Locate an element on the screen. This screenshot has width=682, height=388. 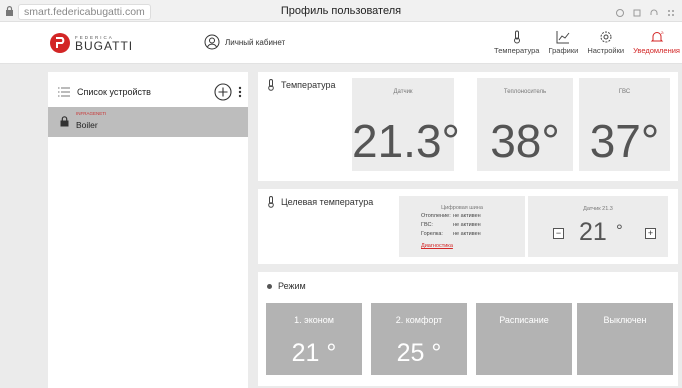
bus-title: Цифровая шина is located at coordinates (462, 208).